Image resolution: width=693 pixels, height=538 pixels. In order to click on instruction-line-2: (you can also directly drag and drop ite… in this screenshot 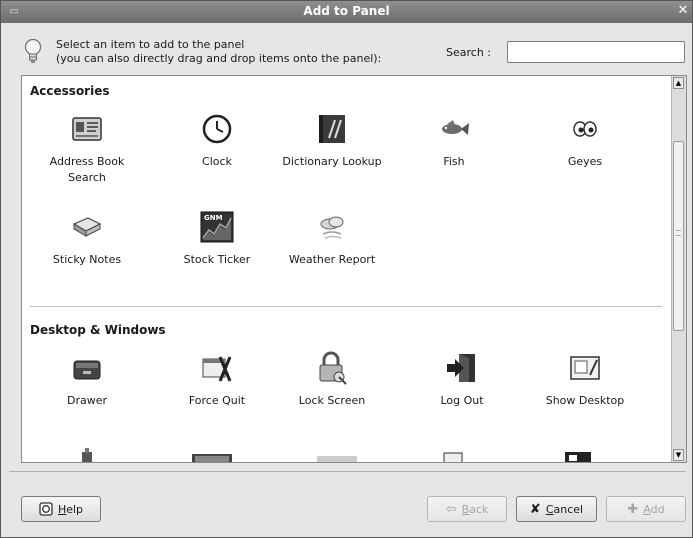, I will do `click(219, 58)`.